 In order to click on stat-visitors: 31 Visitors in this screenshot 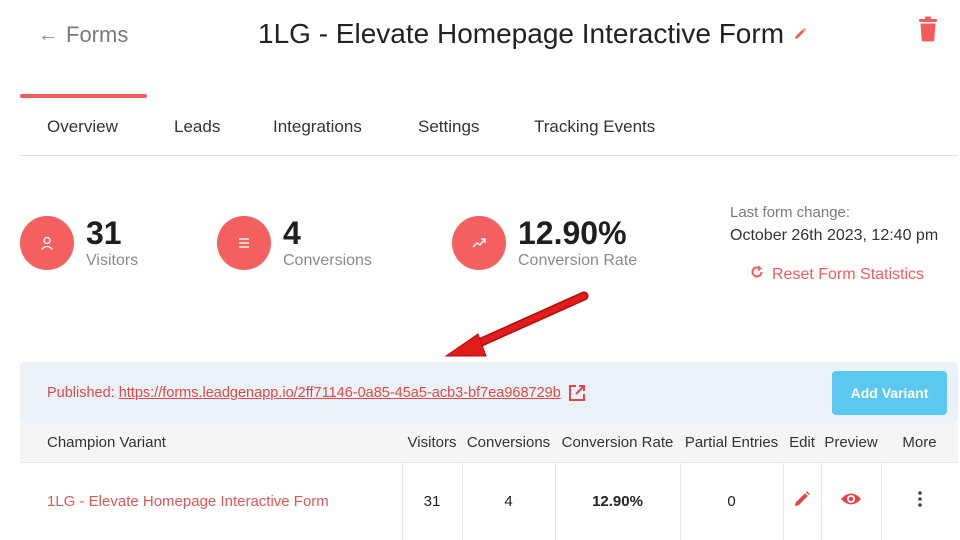, I will do `click(79, 243)`.